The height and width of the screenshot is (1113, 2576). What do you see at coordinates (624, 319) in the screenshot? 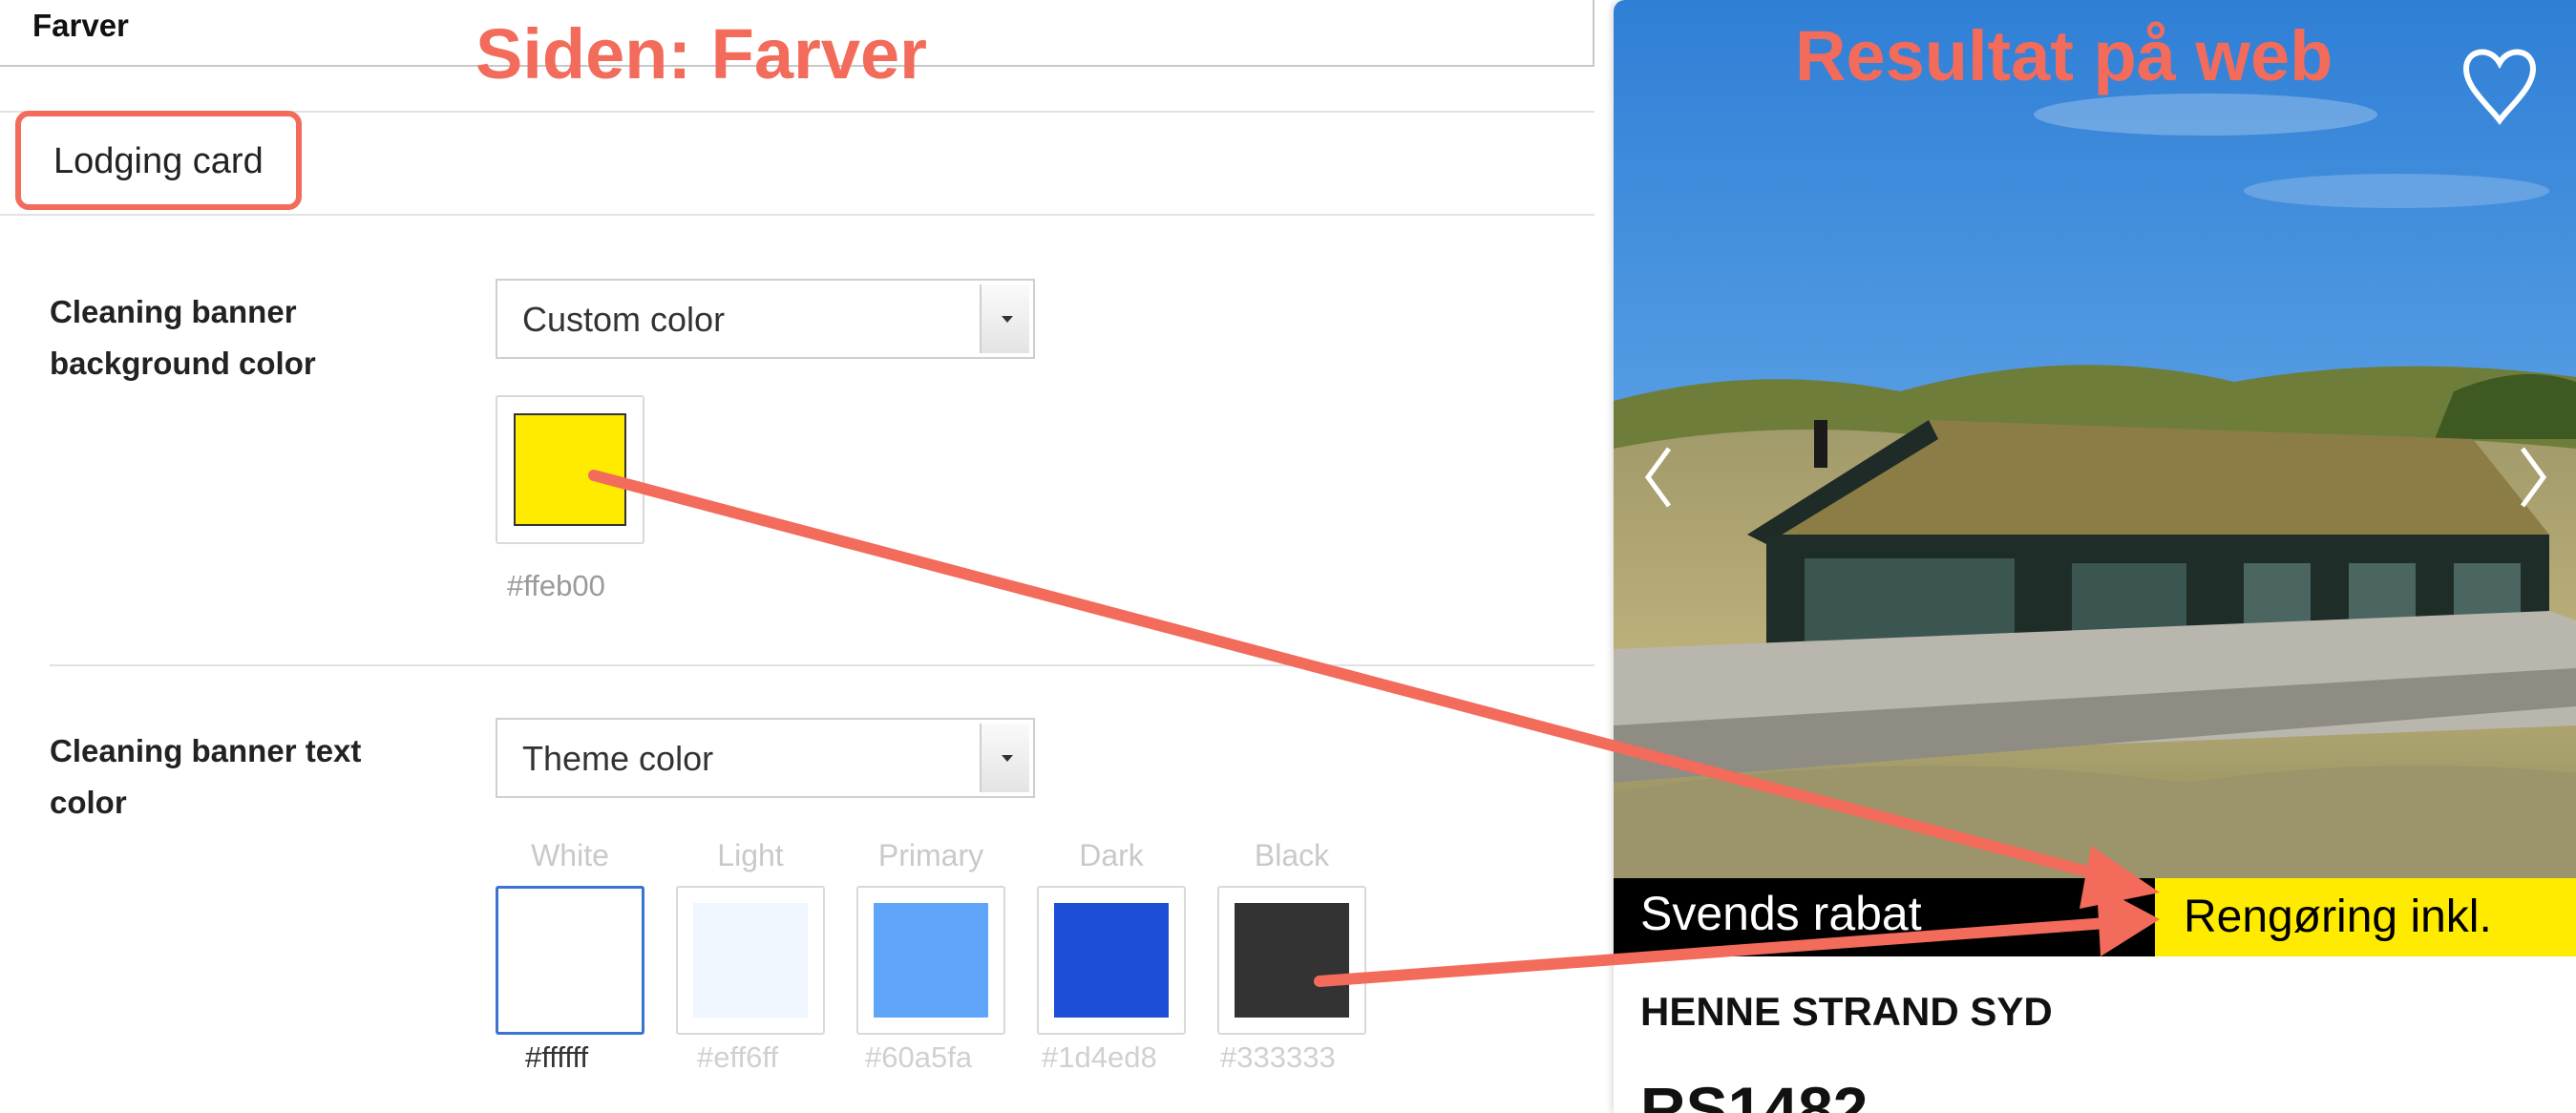
I see `cleaning-bg-select-value: Custom color` at bounding box center [624, 319].